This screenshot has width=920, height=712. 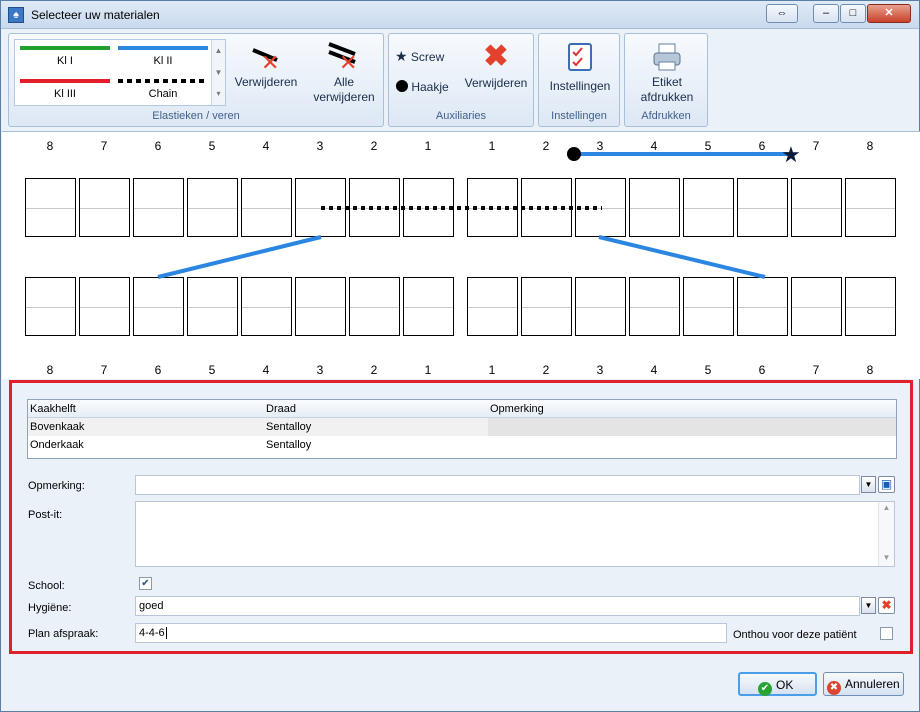 What do you see at coordinates (868, 605) in the screenshot?
I see `hygiene-dropdown-icon: ▼` at bounding box center [868, 605].